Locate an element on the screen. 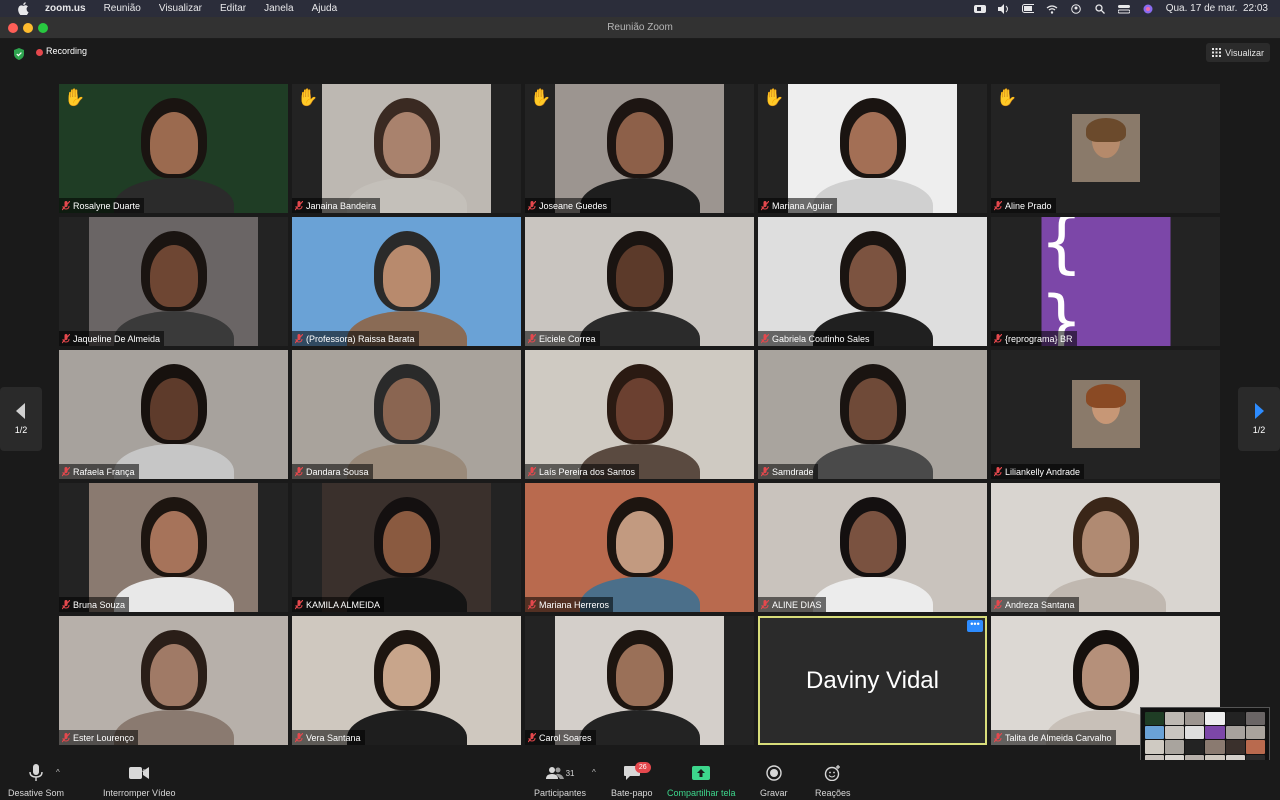  previous-page-button: 1/2 is located at coordinates (21, 419).